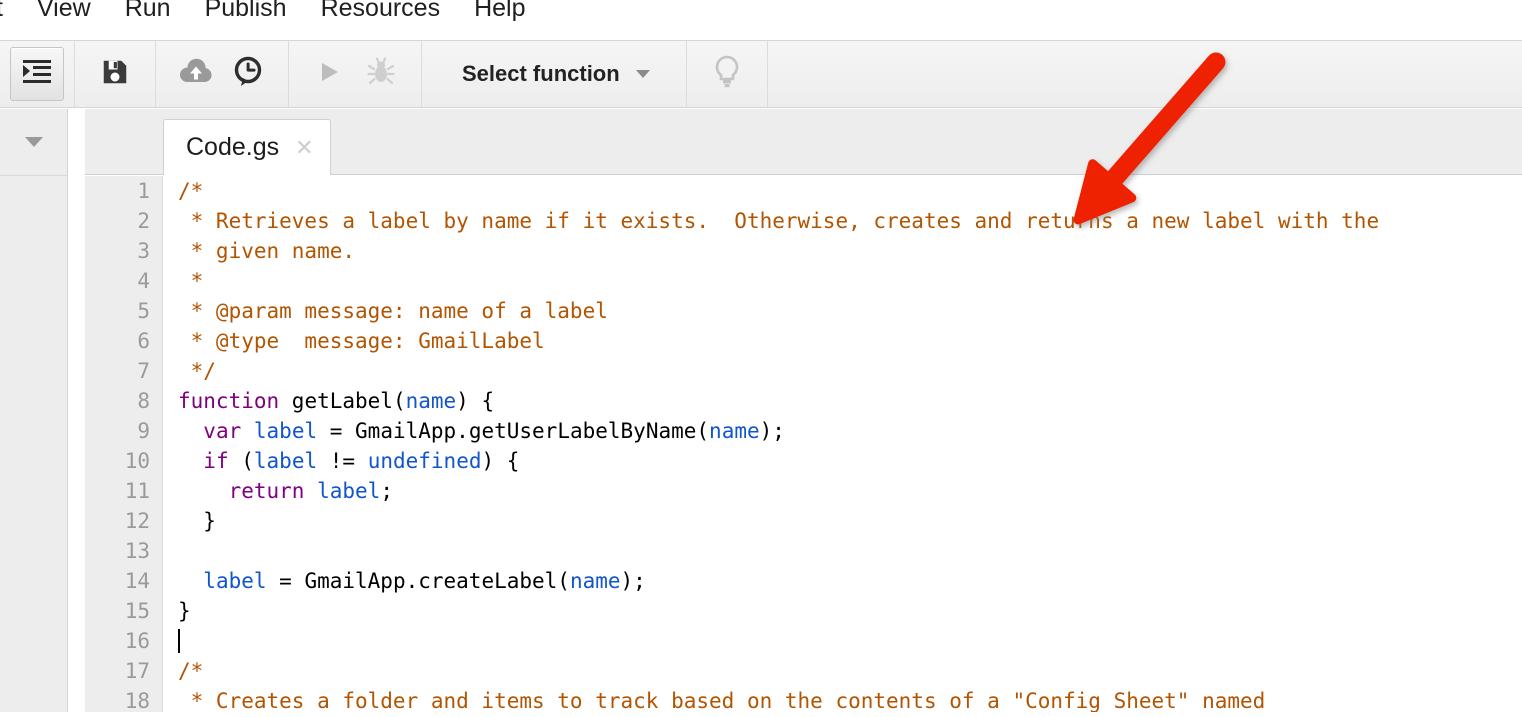 This screenshot has width=1522, height=717. Describe the element at coordinates (850, 401) in the screenshot. I see `code-line: function getLabel(name) {` at that location.